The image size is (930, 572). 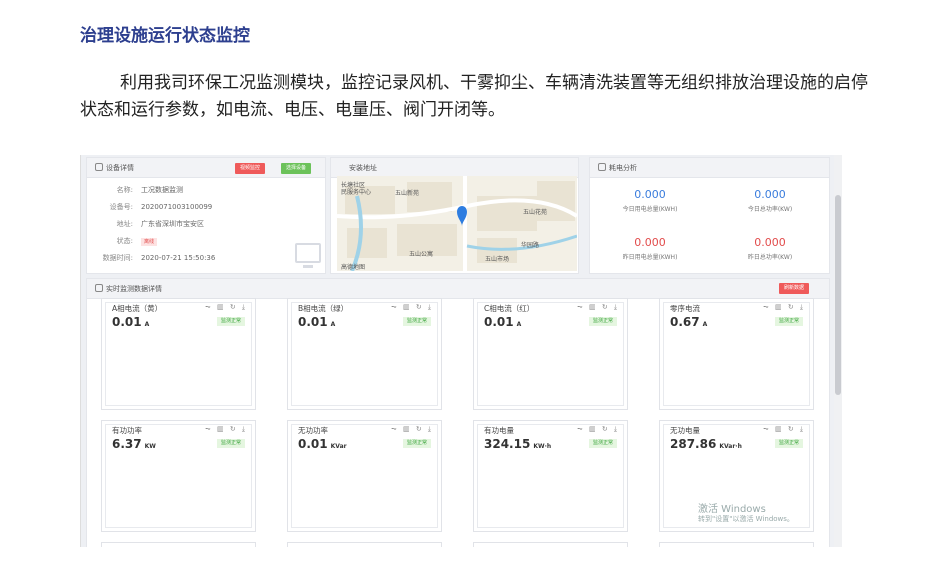 I want to click on device-panel-header: 设备详情 视频监控 选择设备, so click(x=206, y=168).